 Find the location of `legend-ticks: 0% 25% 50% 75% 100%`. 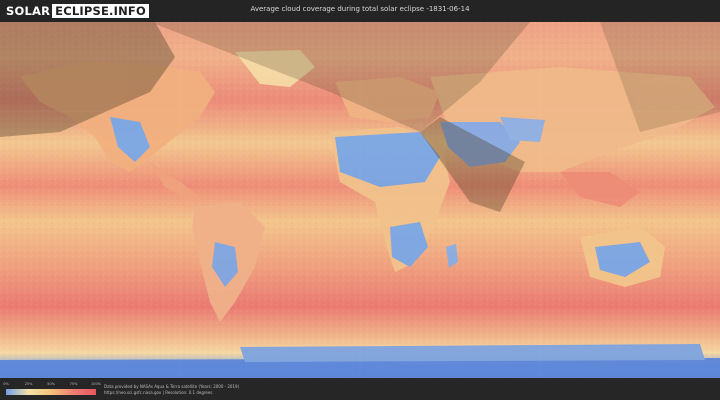

legend-ticks: 0% 25% 50% 75% 100% is located at coordinates (52, 384).